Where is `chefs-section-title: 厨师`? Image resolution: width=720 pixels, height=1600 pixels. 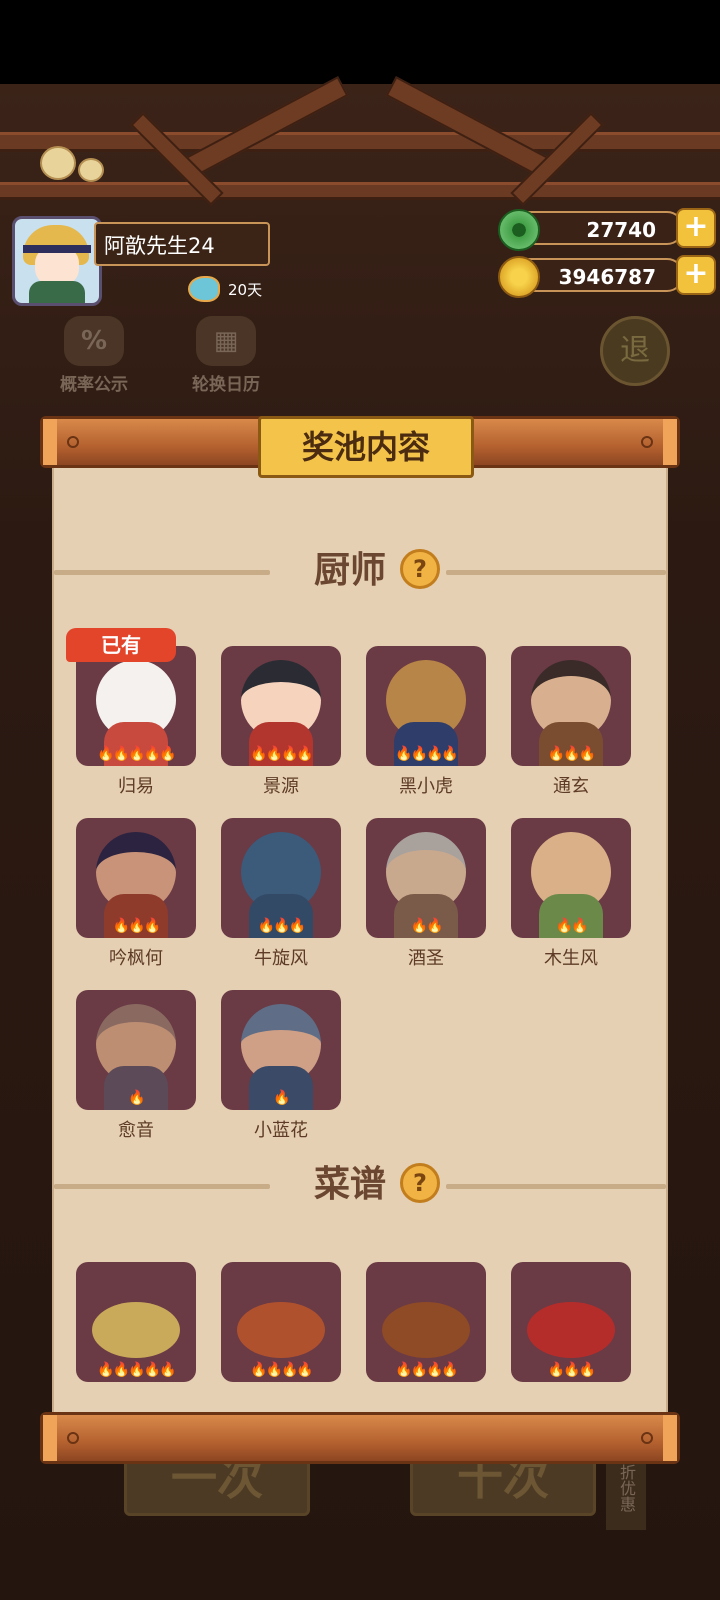 chefs-section-title: 厨师 is located at coordinates (349, 570).